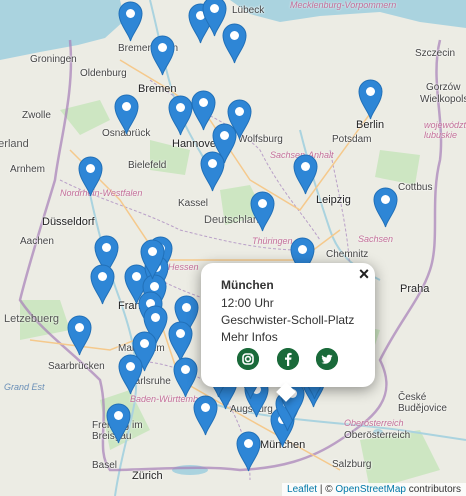  Describe the element at coordinates (288, 359) in the screenshot. I see `facebook-icon` at that location.